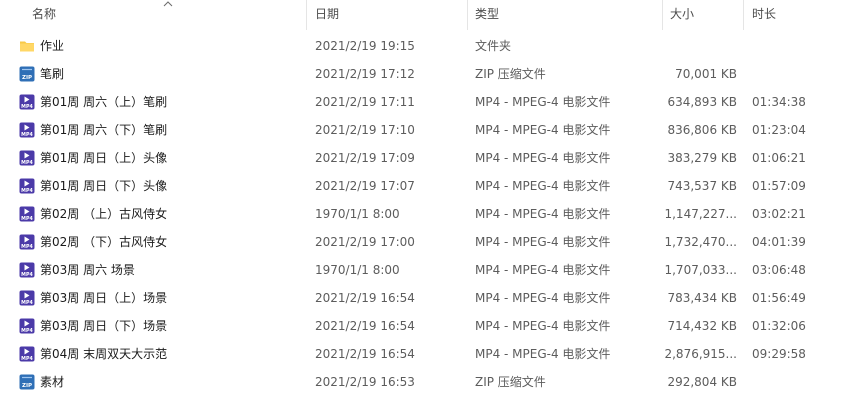 This screenshot has height=419, width=848. Describe the element at coordinates (702, 382) in the screenshot. I see `file-size: 292,804 KB` at that location.